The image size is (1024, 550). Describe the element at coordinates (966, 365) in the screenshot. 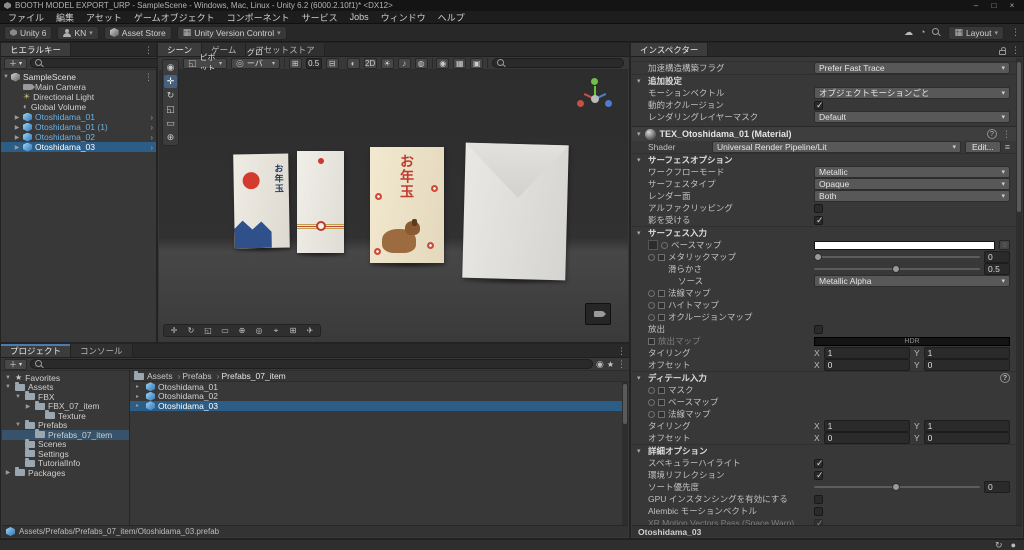

I see `offset-y-field` at that location.